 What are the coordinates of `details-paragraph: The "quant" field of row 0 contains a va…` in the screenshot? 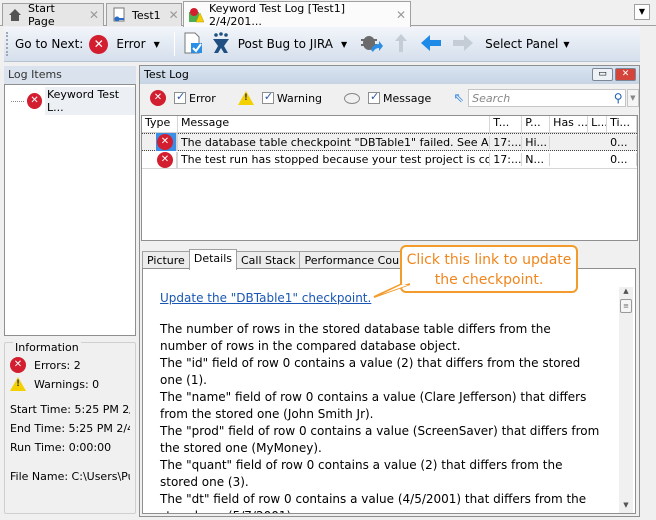 It's located at (361, 473).